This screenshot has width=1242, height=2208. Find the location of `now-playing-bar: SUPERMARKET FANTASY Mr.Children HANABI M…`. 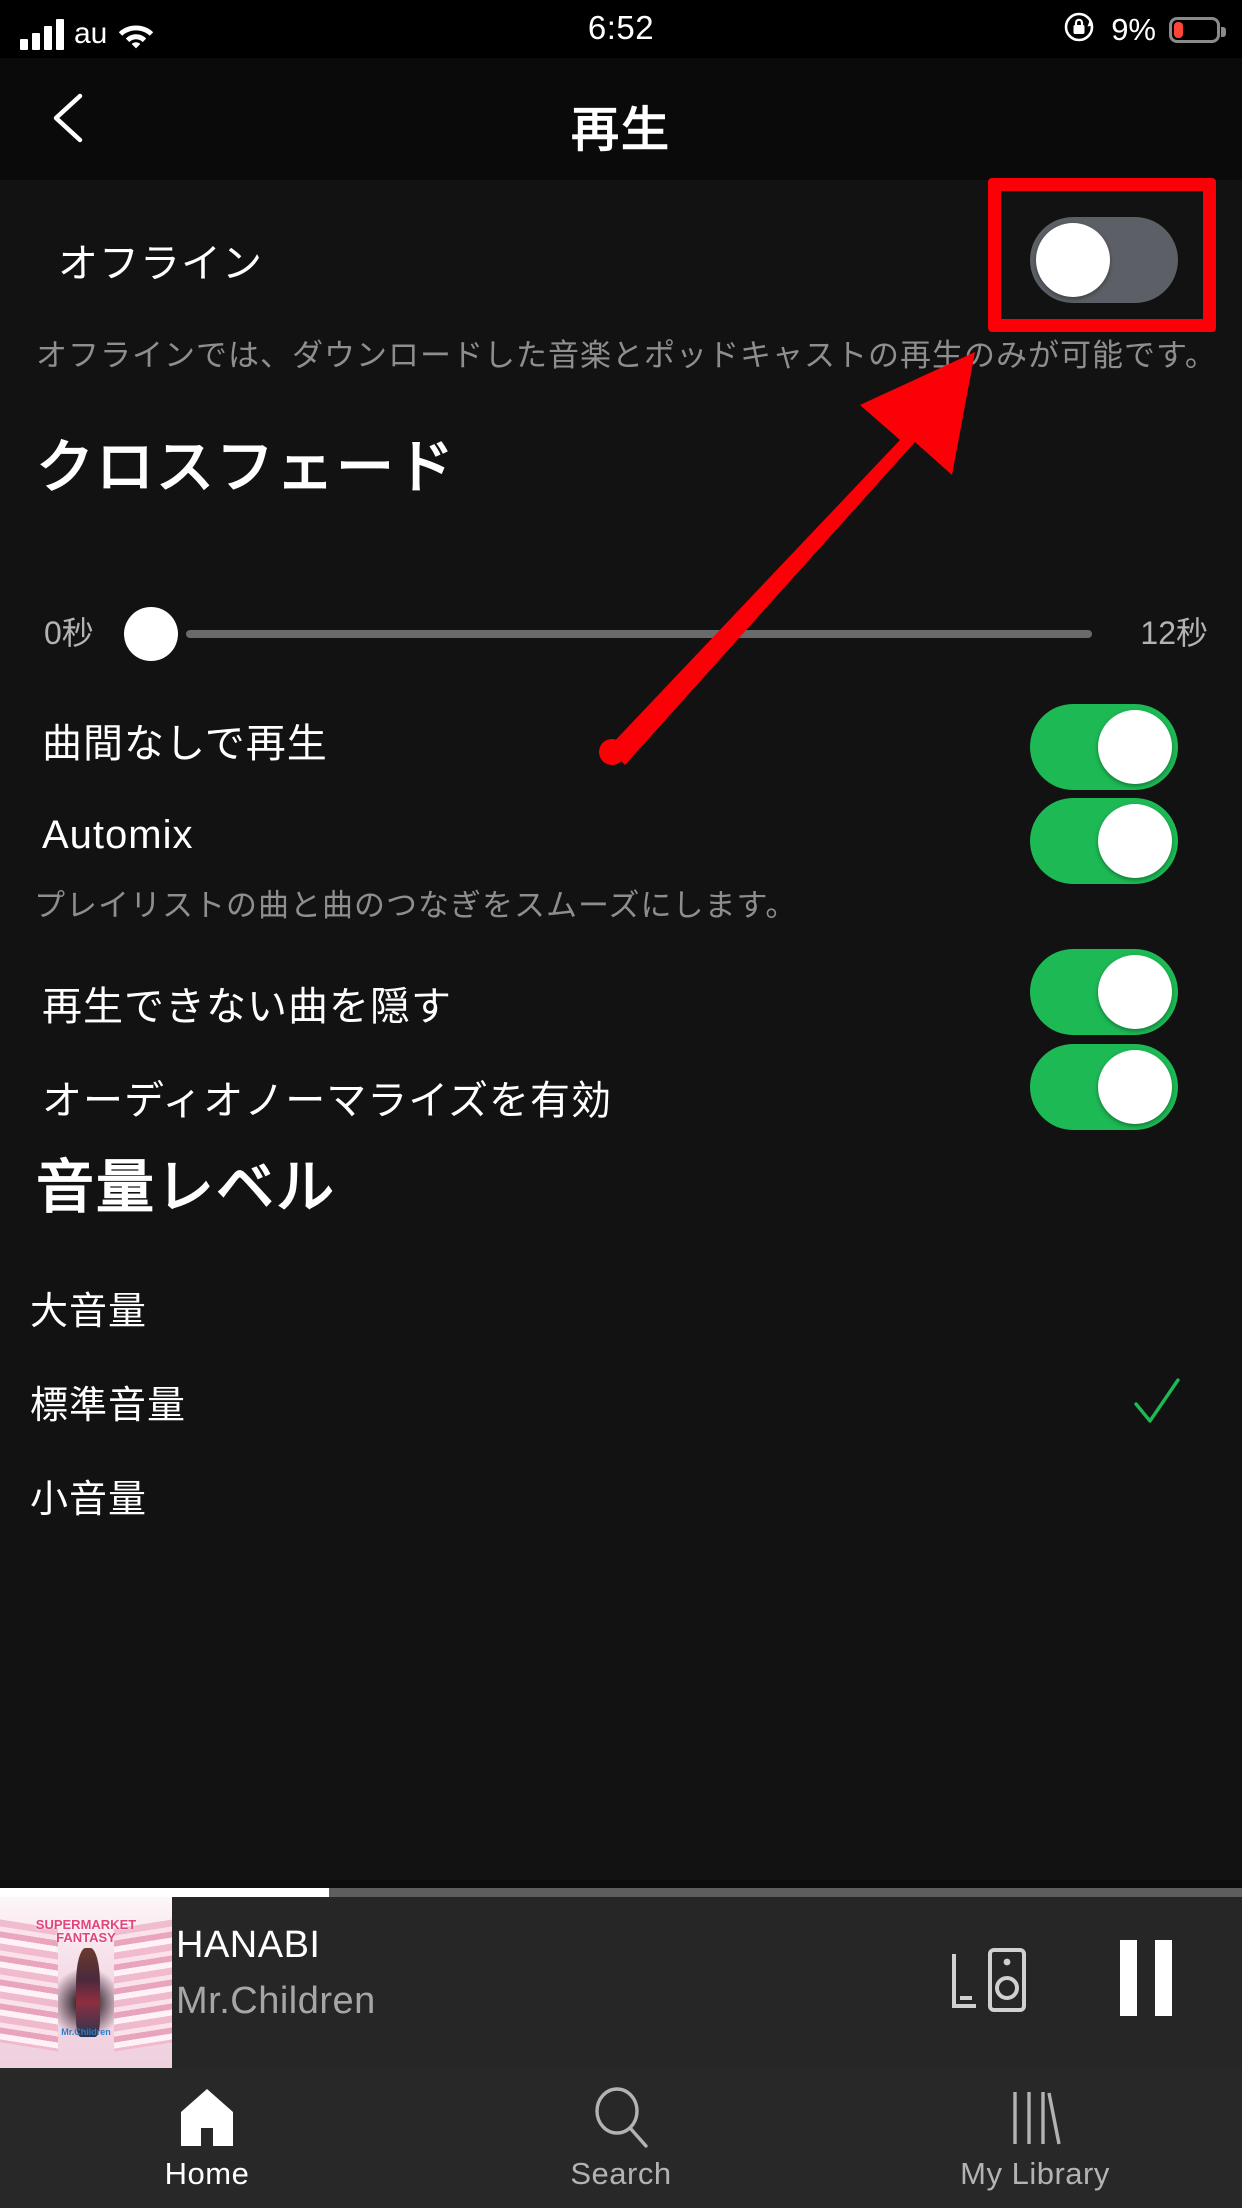

now-playing-bar: SUPERMARKET FANTASY Mr.Children HANABI M… is located at coordinates (621, 1978).